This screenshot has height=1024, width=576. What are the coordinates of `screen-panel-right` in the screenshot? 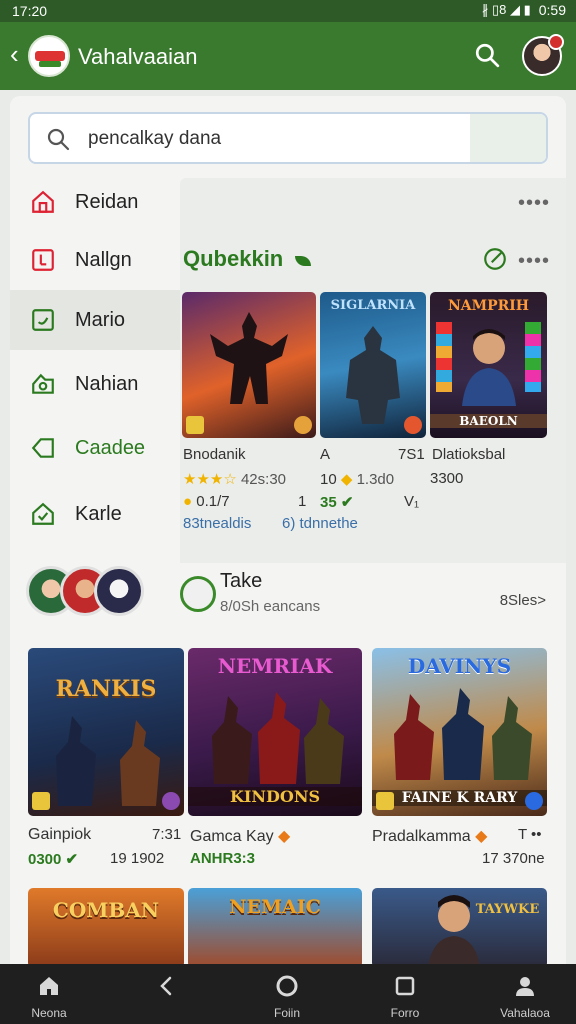 It's located at (533, 357).